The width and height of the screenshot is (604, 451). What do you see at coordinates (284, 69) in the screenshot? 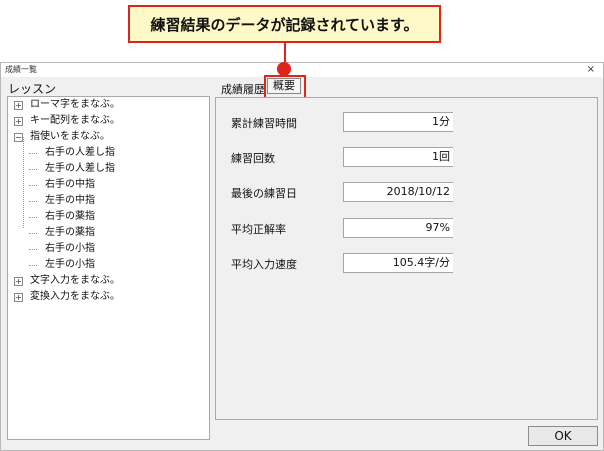
I see `callout-pointer-dot` at bounding box center [284, 69].